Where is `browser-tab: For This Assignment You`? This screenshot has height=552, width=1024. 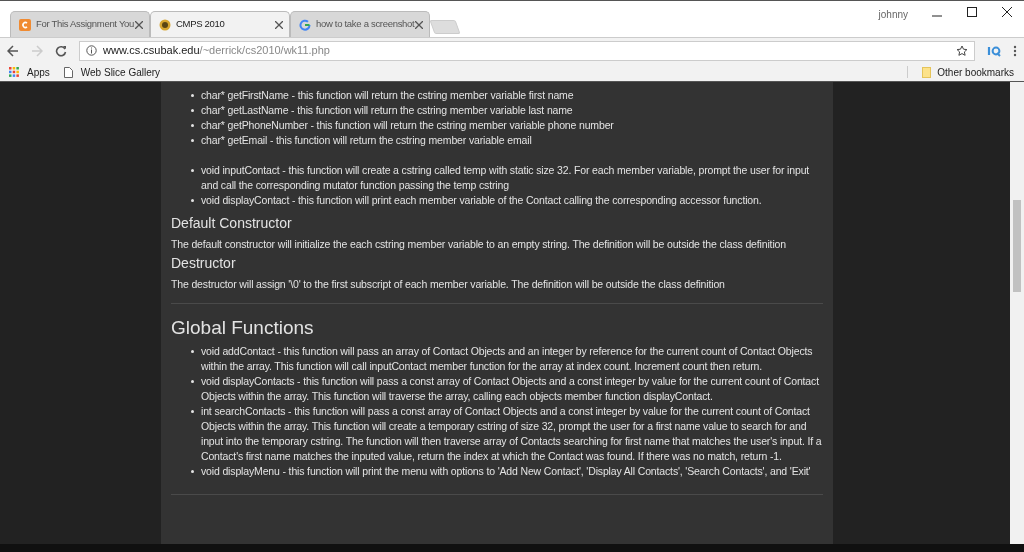
browser-tab: For This Assignment You is located at coordinates (80, 24).